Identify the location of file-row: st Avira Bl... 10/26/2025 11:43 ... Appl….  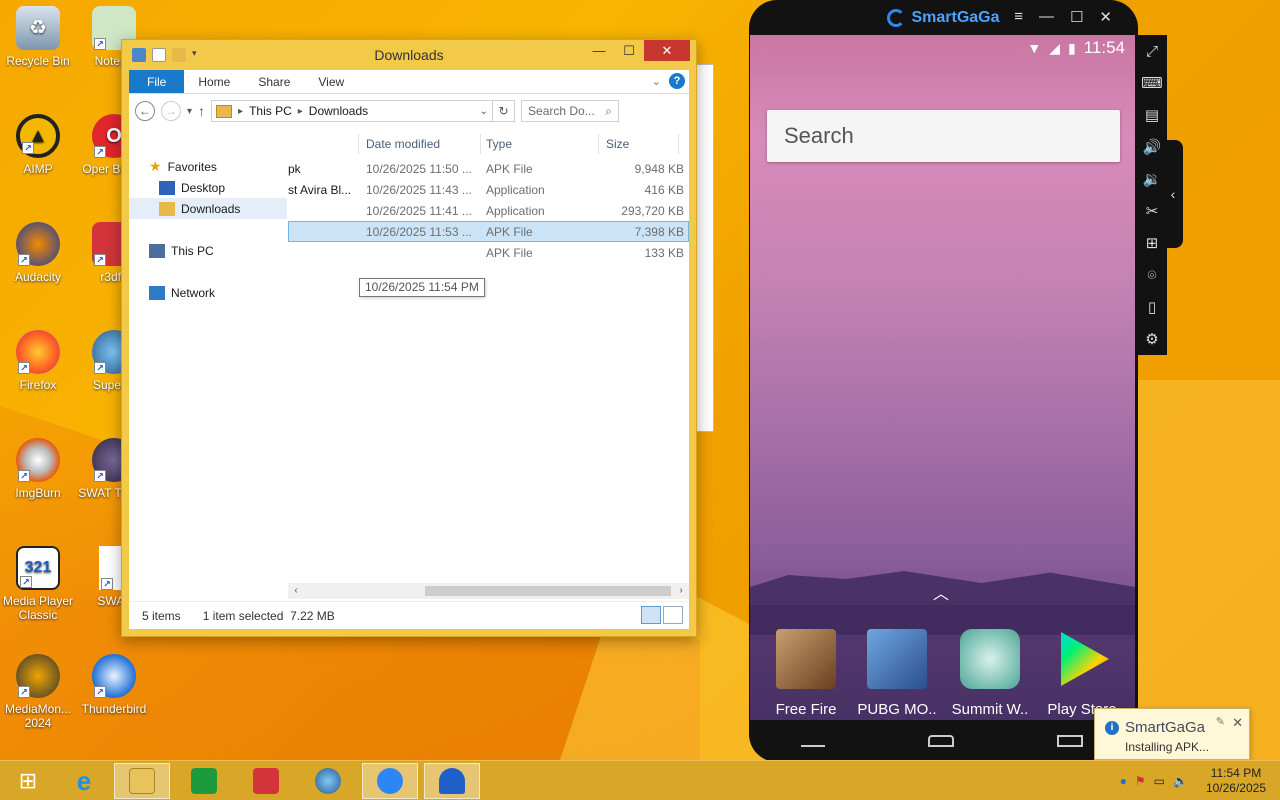
(488, 189).